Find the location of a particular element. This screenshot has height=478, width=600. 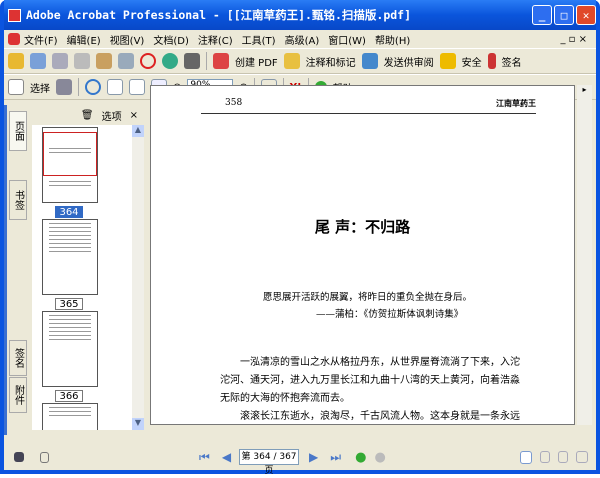

pen-icon is located at coordinates (491, 61).